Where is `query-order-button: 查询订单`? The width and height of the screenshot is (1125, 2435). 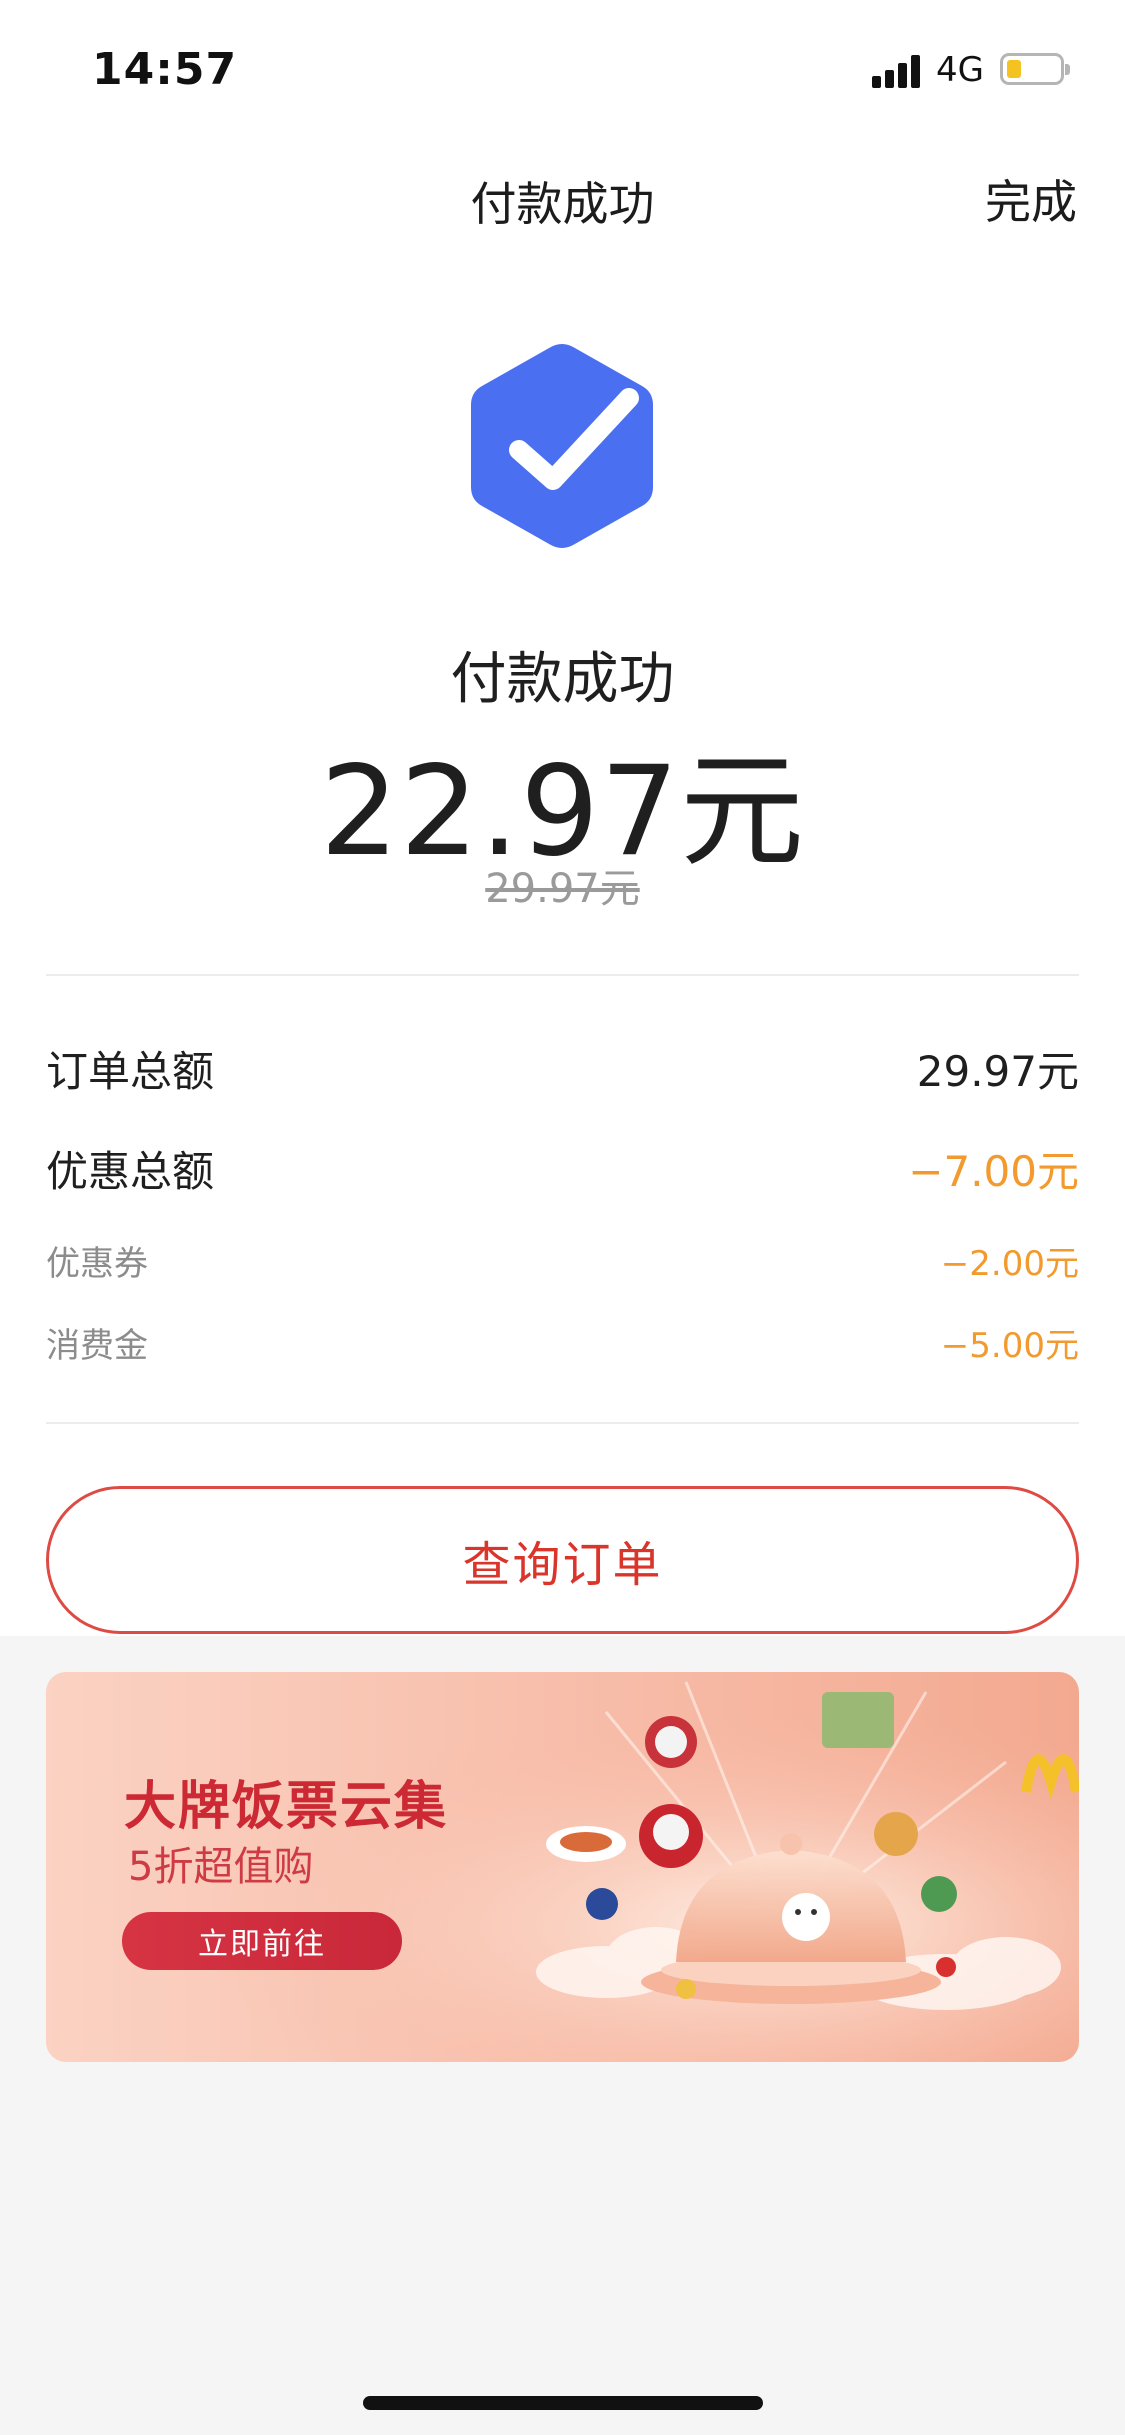 query-order-button: 查询订单 is located at coordinates (562, 1560).